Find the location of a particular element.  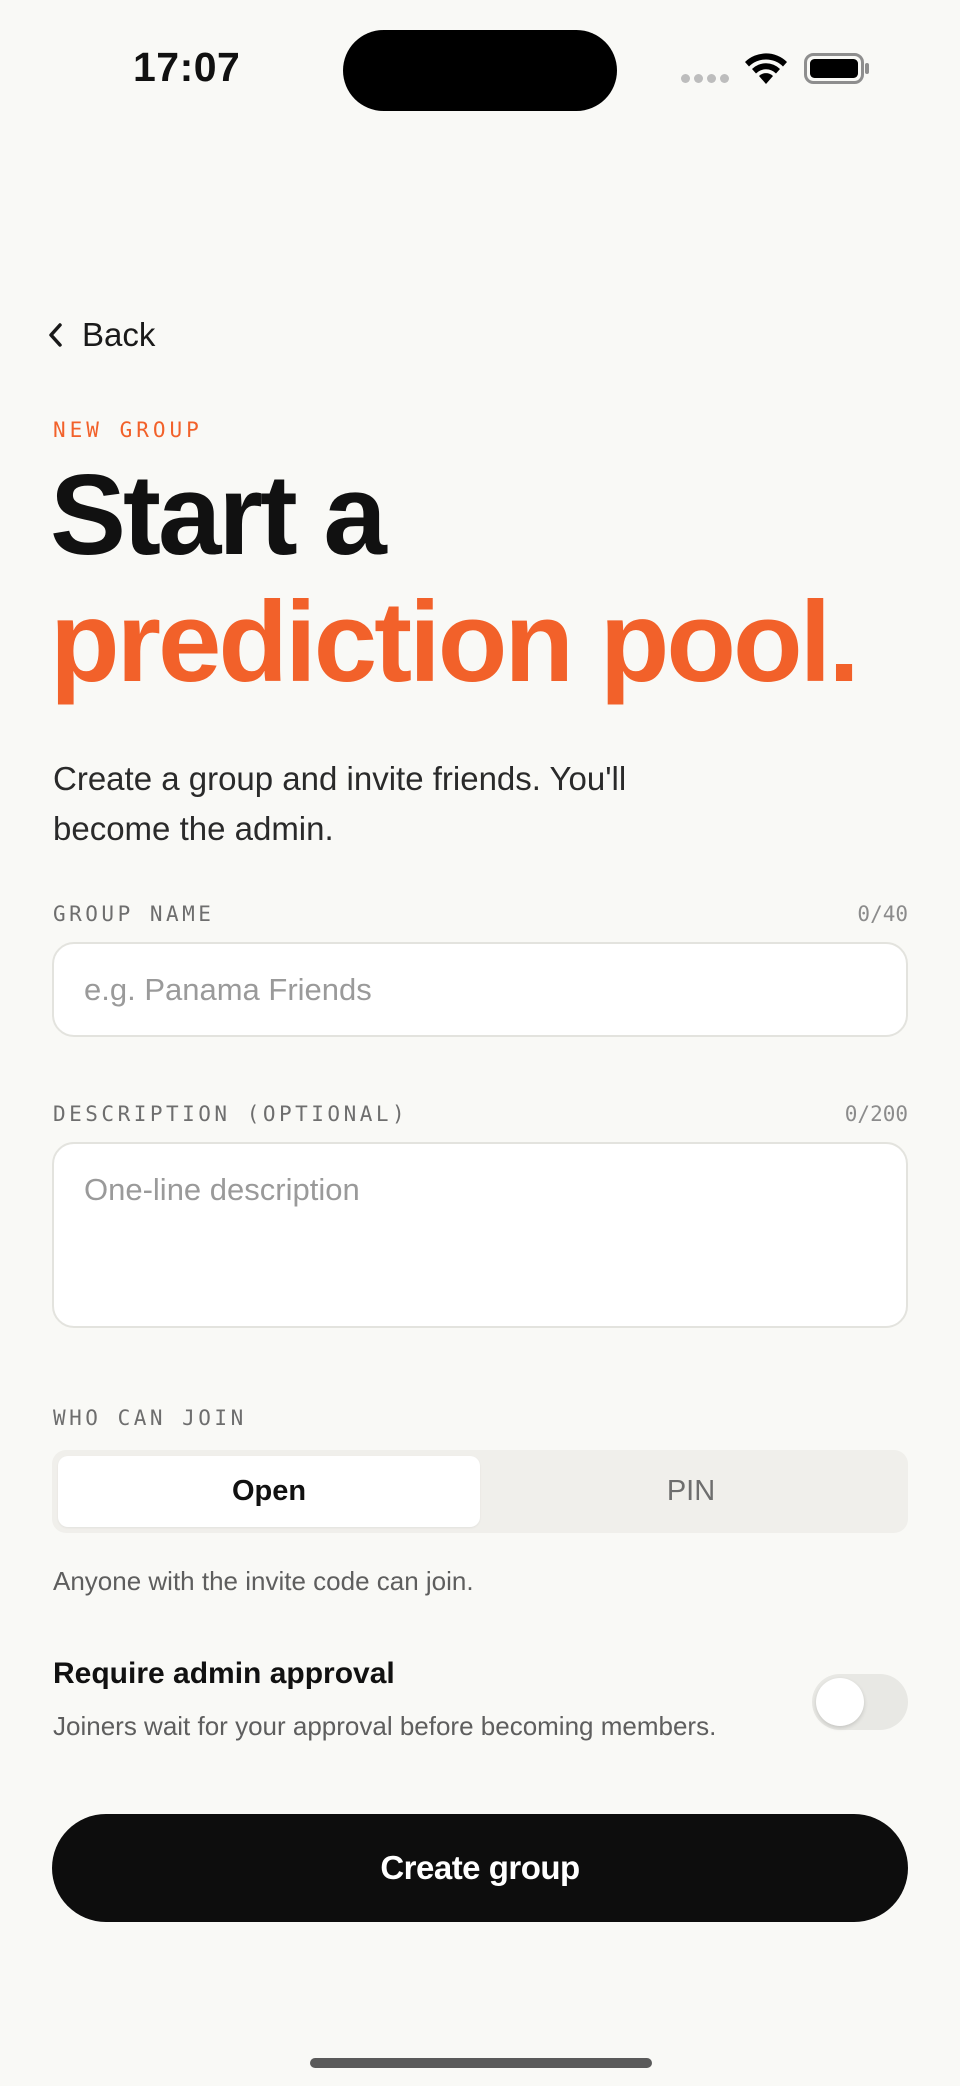

join-mode-pin-option: PIN is located at coordinates (691, 1491).